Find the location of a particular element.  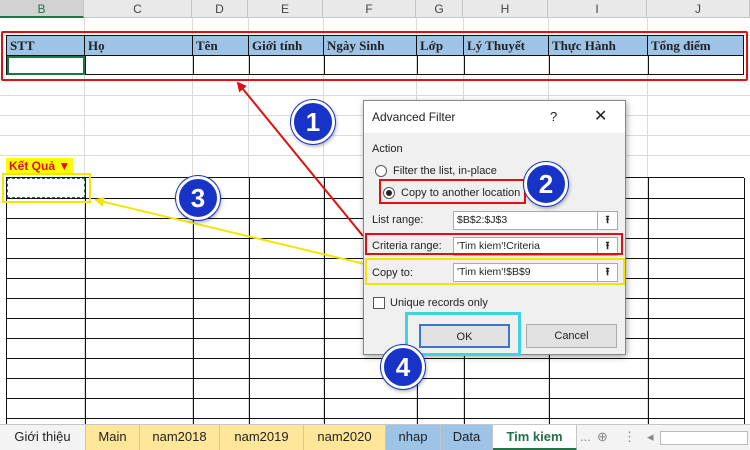

tab-data: Data is located at coordinates (467, 437).